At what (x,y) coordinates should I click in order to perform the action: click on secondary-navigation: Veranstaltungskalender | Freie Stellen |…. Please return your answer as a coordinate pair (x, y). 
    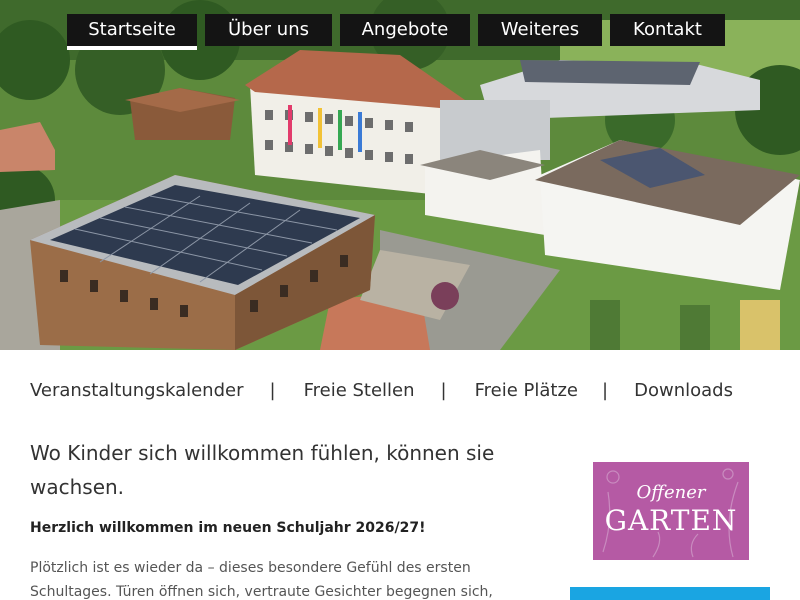
    Looking at the image, I should click on (381, 390).